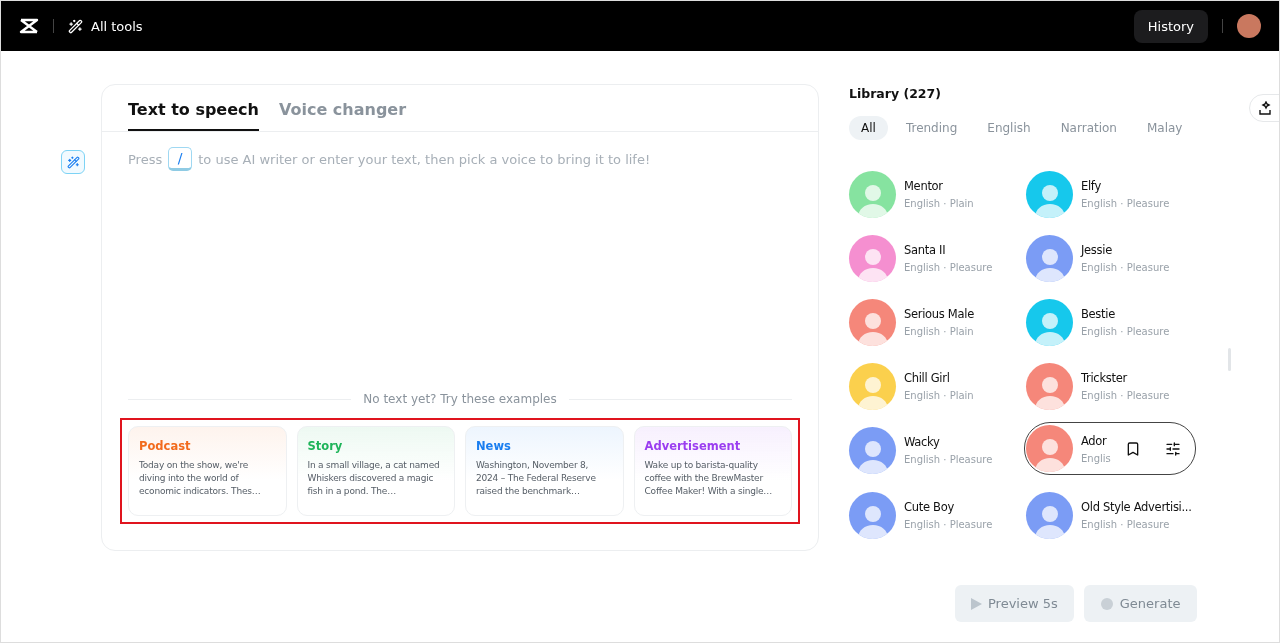  I want to click on filter-chip: All, so click(868, 128).